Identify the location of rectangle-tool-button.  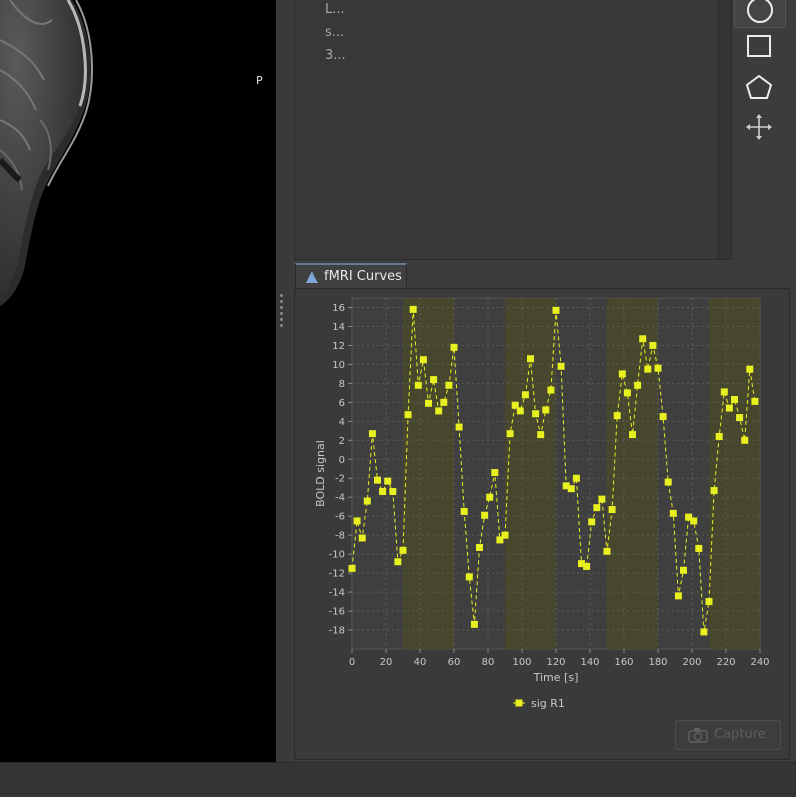
(759, 45).